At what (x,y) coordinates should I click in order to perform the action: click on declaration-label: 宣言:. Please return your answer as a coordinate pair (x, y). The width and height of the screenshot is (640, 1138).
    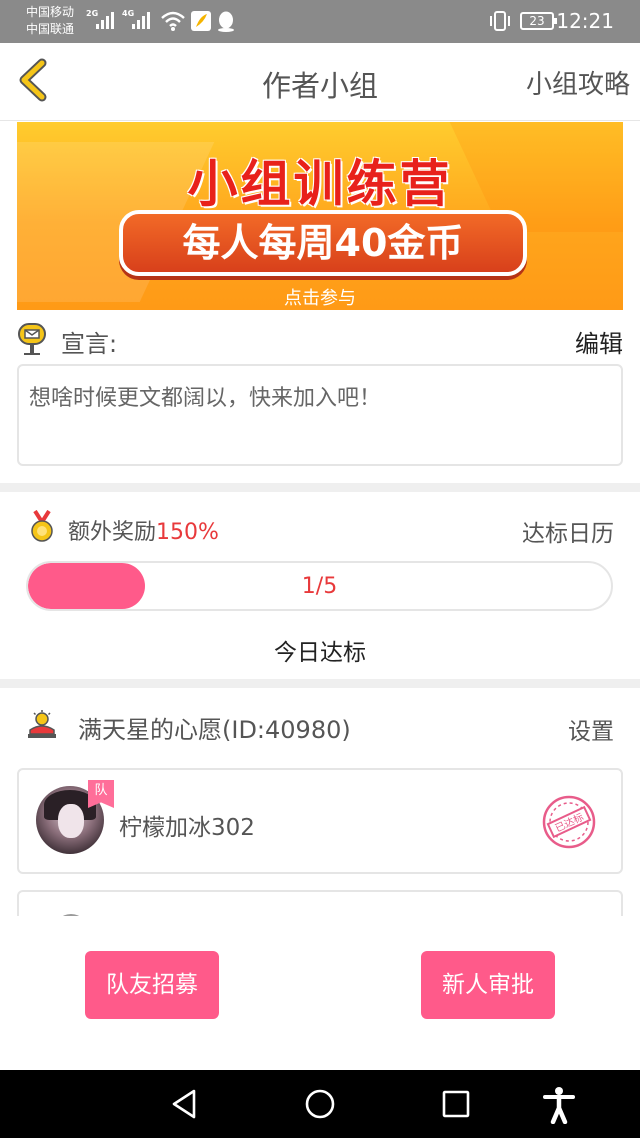
    Looking at the image, I should click on (89, 344).